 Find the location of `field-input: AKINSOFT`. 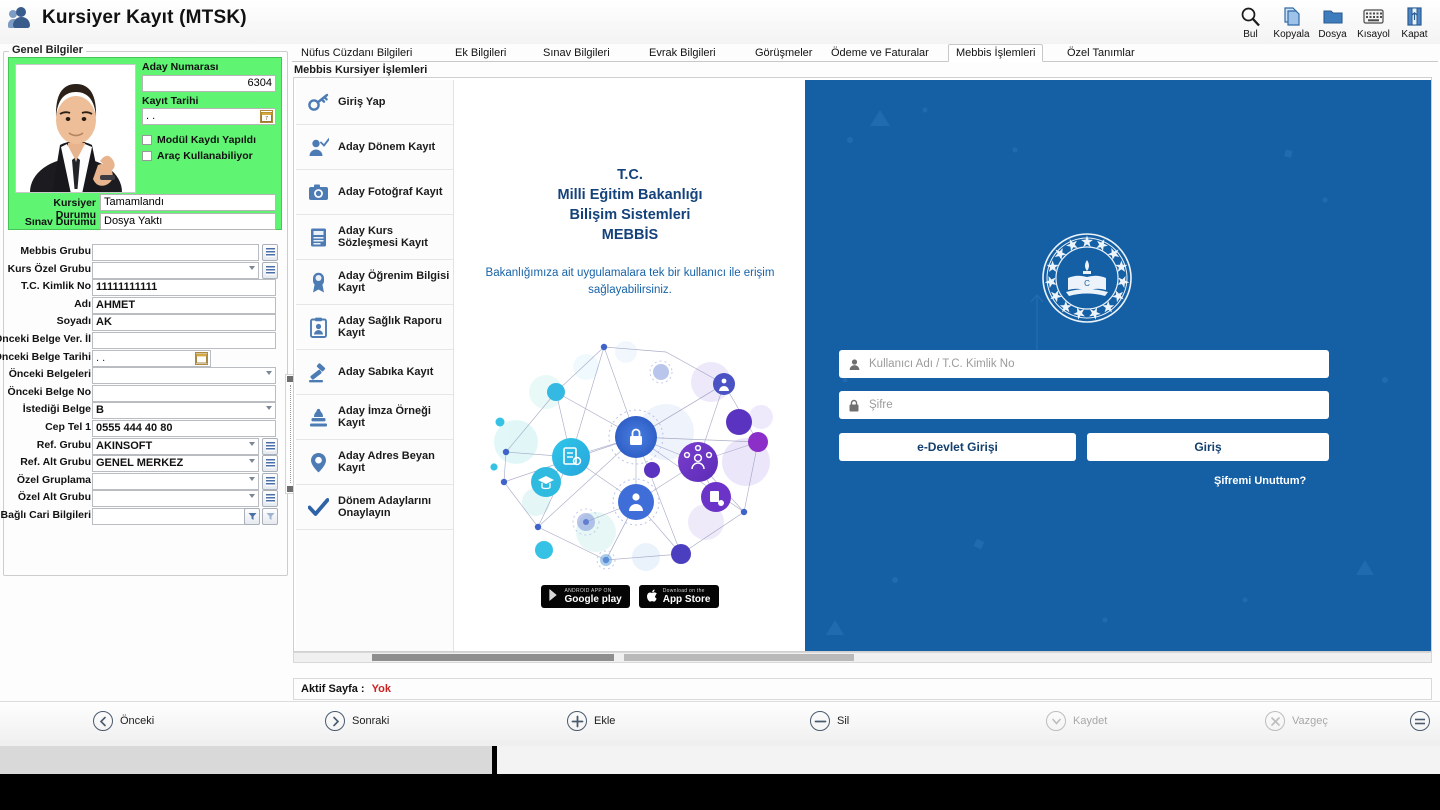

field-input: AKINSOFT is located at coordinates (175, 446).